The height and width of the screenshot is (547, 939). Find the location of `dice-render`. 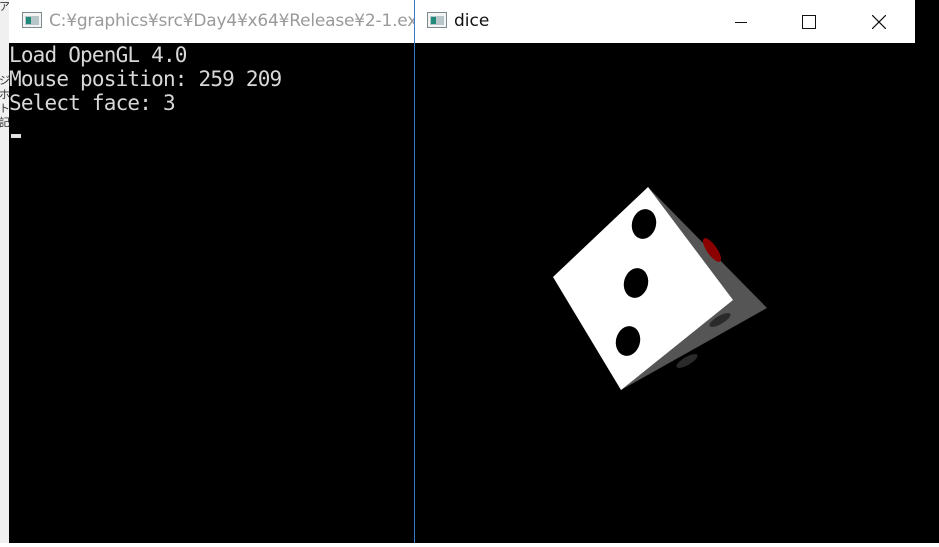

dice-render is located at coordinates (660, 288).